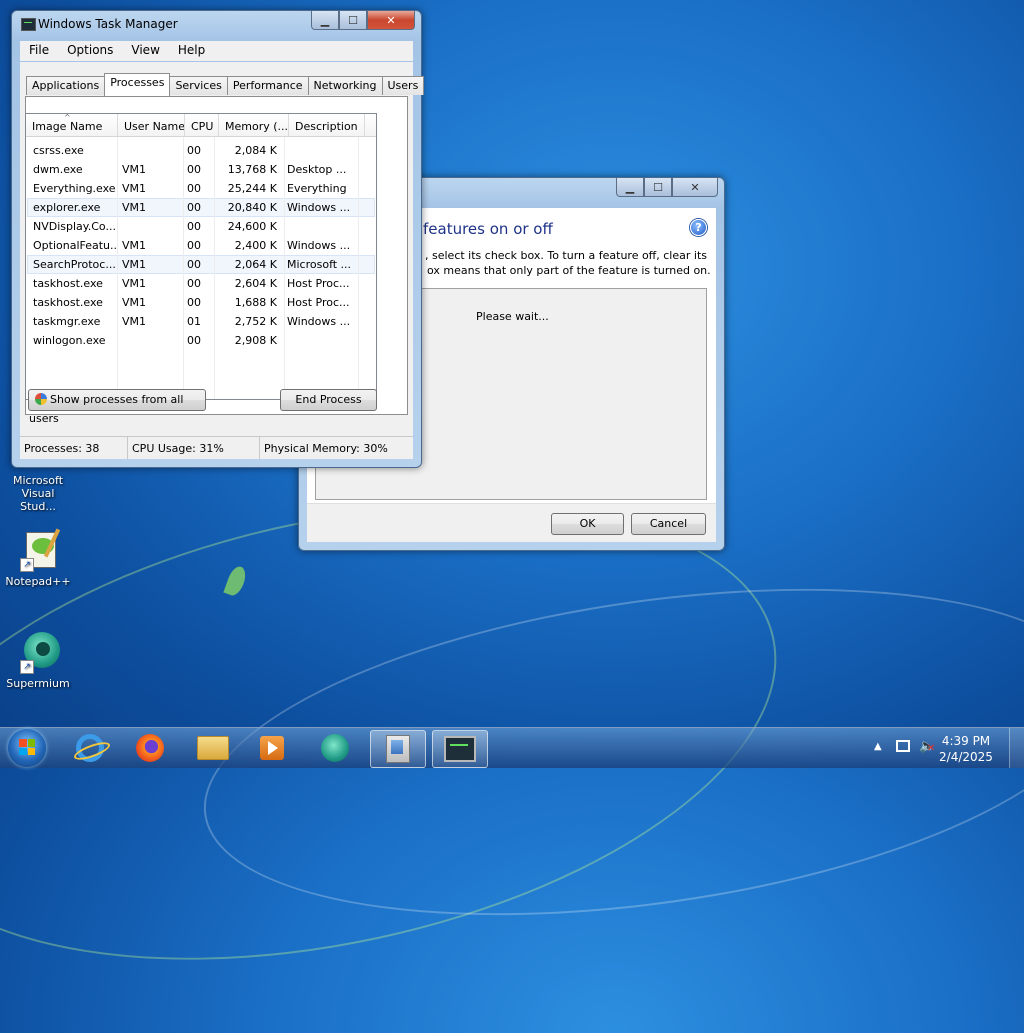  What do you see at coordinates (903, 746) in the screenshot?
I see `network-icon` at bounding box center [903, 746].